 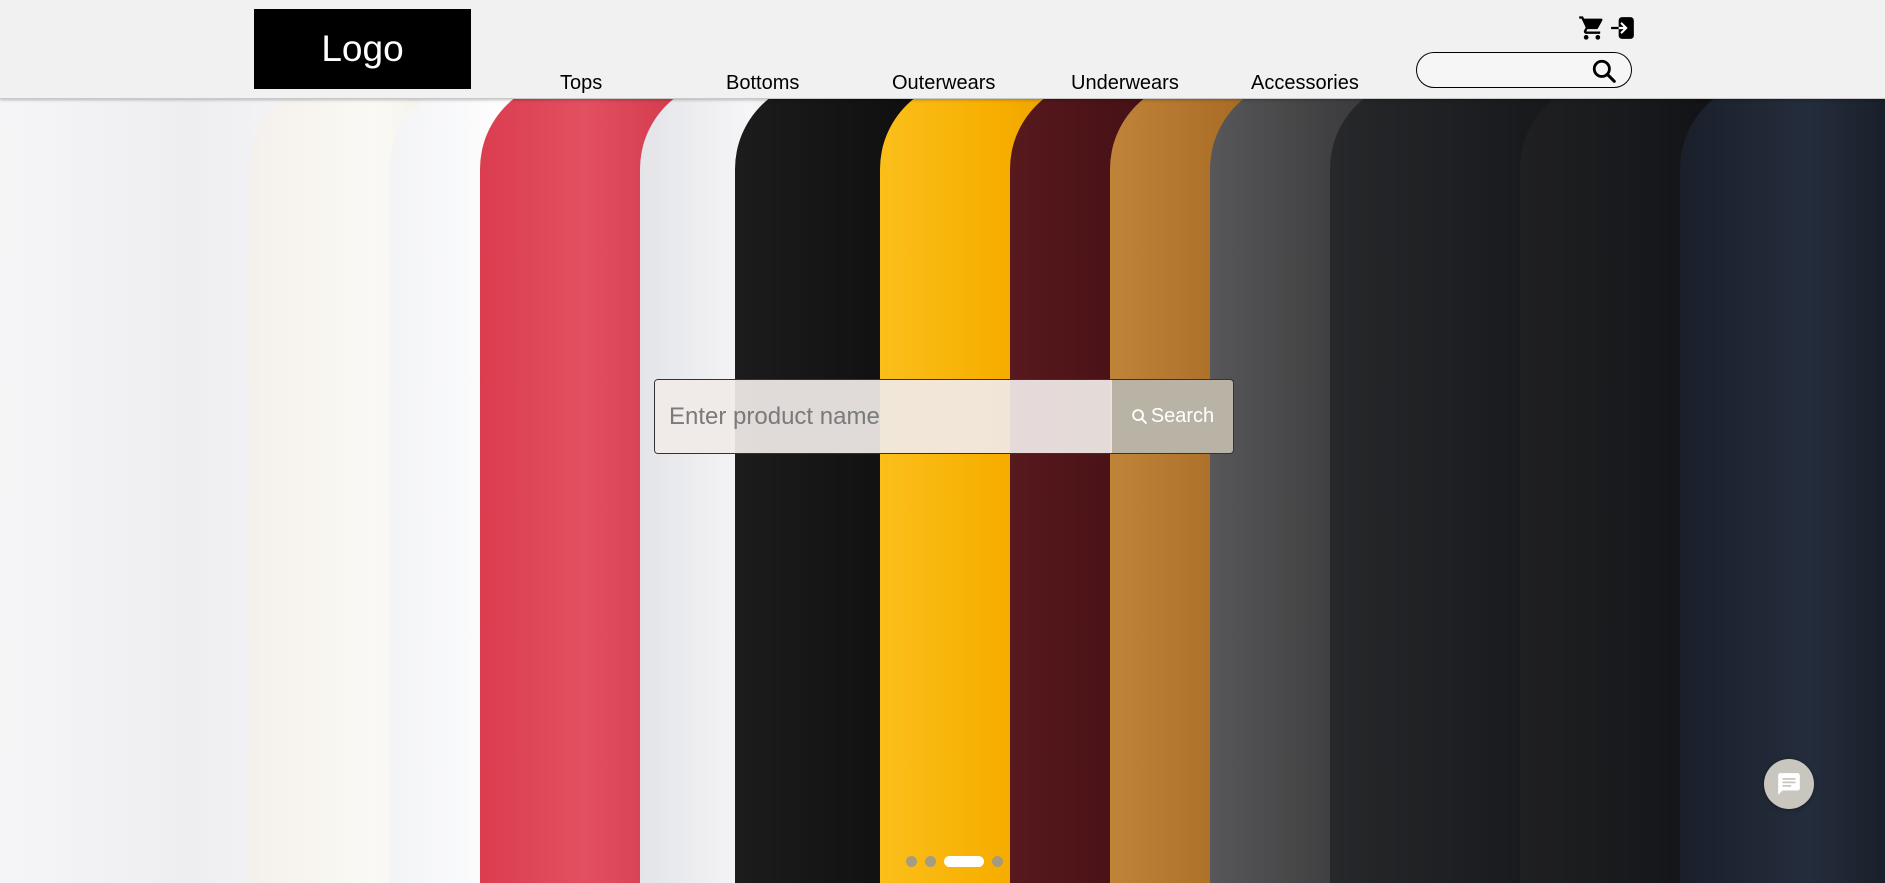 What do you see at coordinates (1511, 71) in the screenshot?
I see `header-search-input` at bounding box center [1511, 71].